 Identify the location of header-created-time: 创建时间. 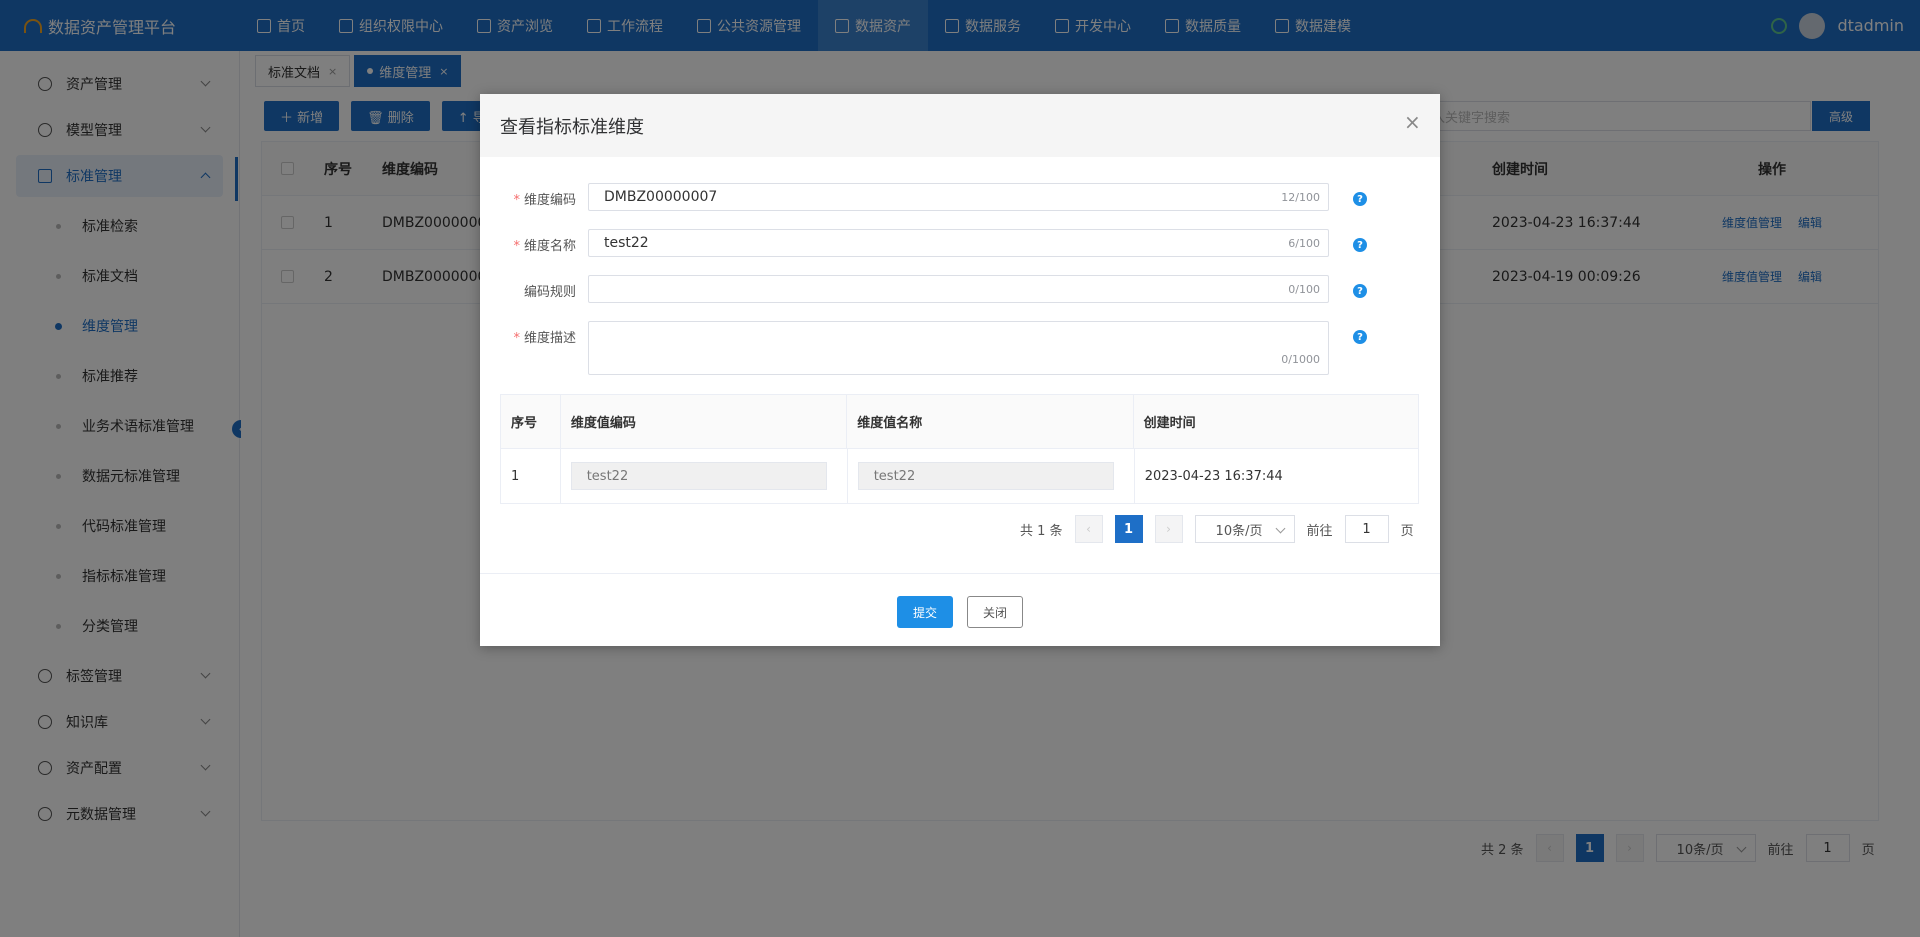
(1169, 423).